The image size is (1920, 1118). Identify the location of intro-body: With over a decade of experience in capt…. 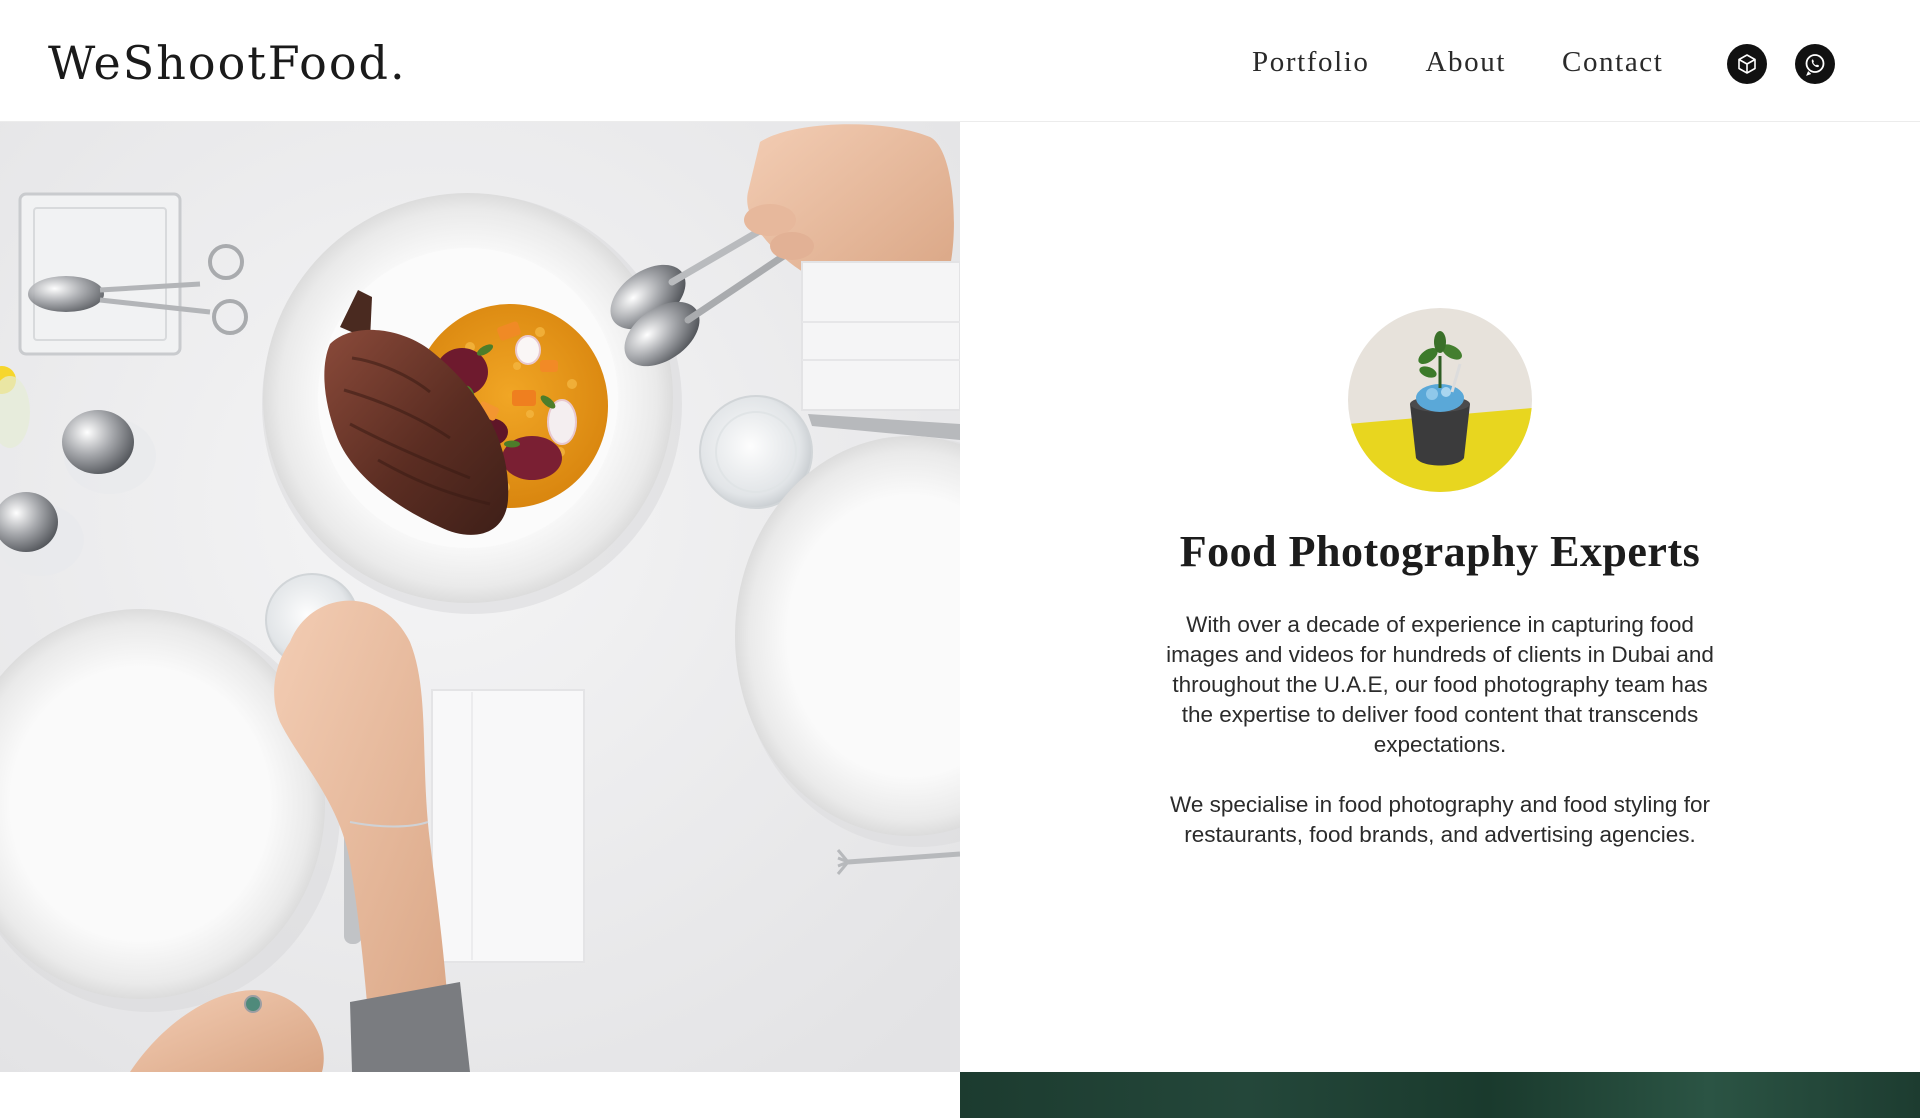
(1440, 730).